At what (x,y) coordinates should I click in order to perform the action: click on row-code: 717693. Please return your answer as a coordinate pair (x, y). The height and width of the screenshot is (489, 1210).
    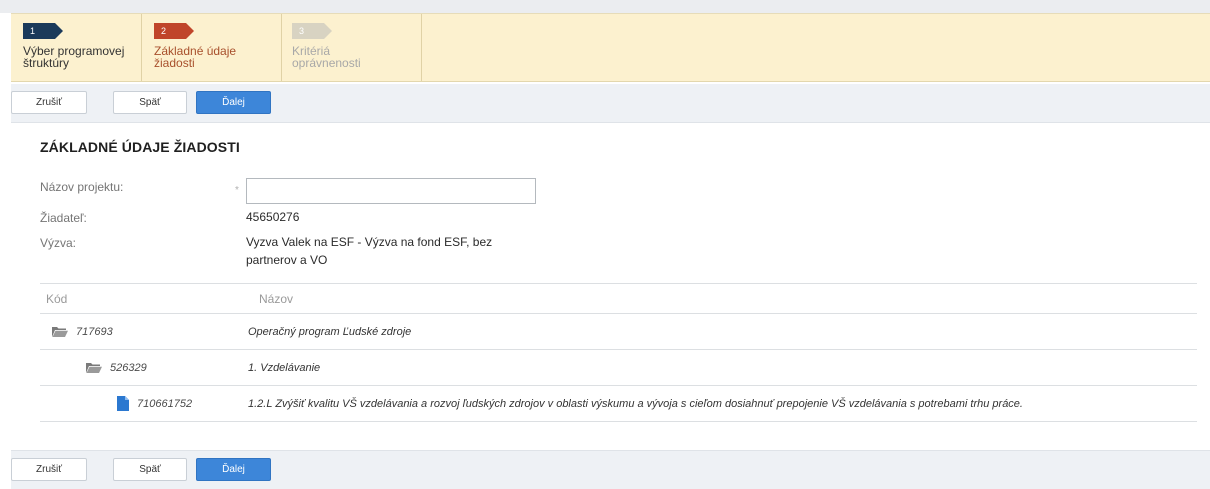
    Looking at the image, I should click on (94, 331).